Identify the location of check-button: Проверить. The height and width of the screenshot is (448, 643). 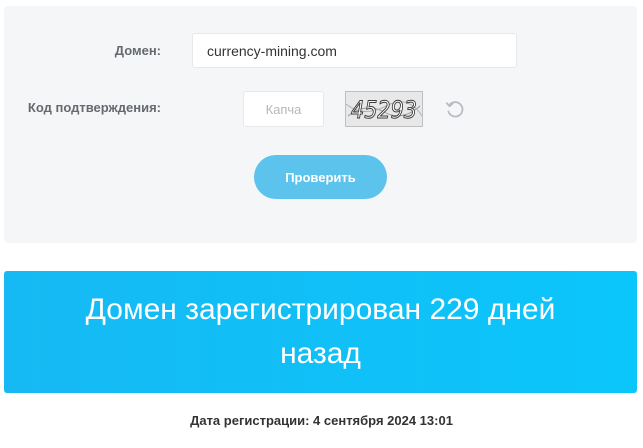
(320, 177).